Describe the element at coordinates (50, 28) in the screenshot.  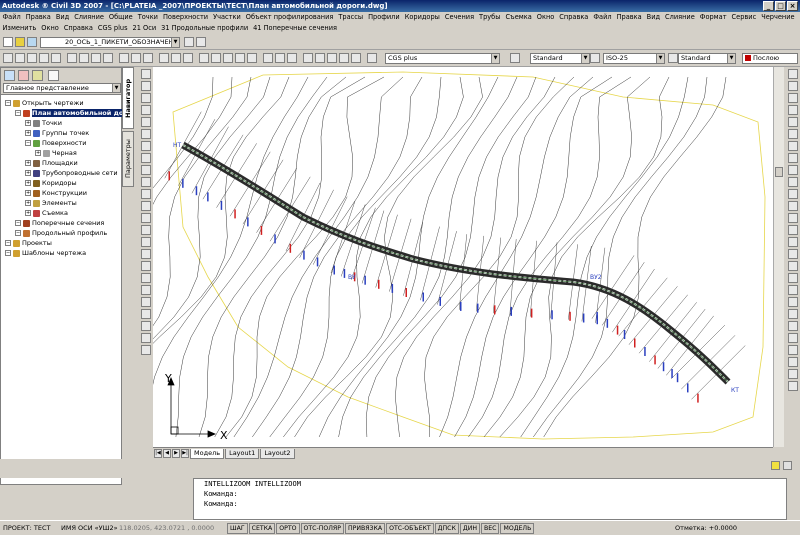
I see `menu2-item: Окно` at that location.